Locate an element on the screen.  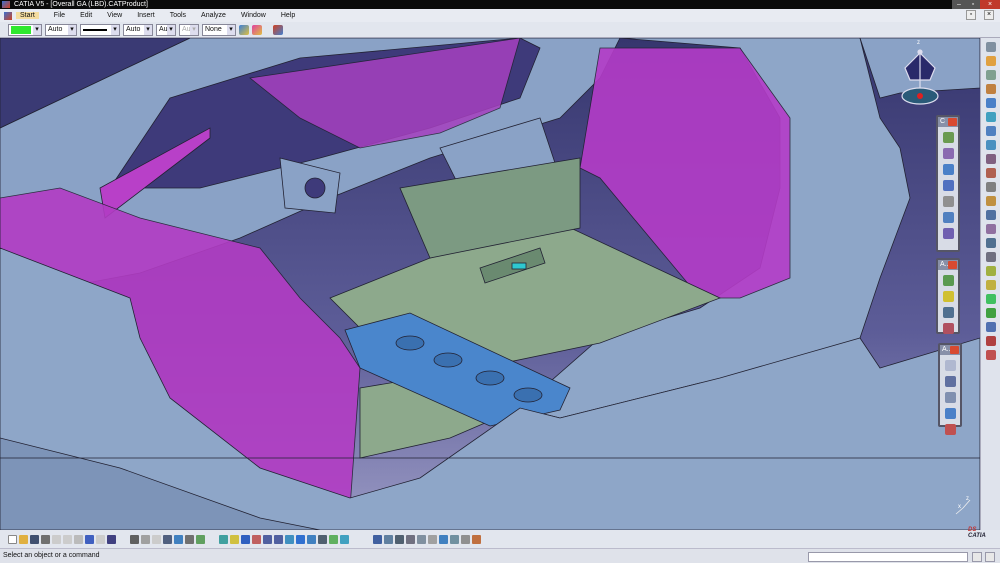
render-style-icon is located at coordinates (322, 539).